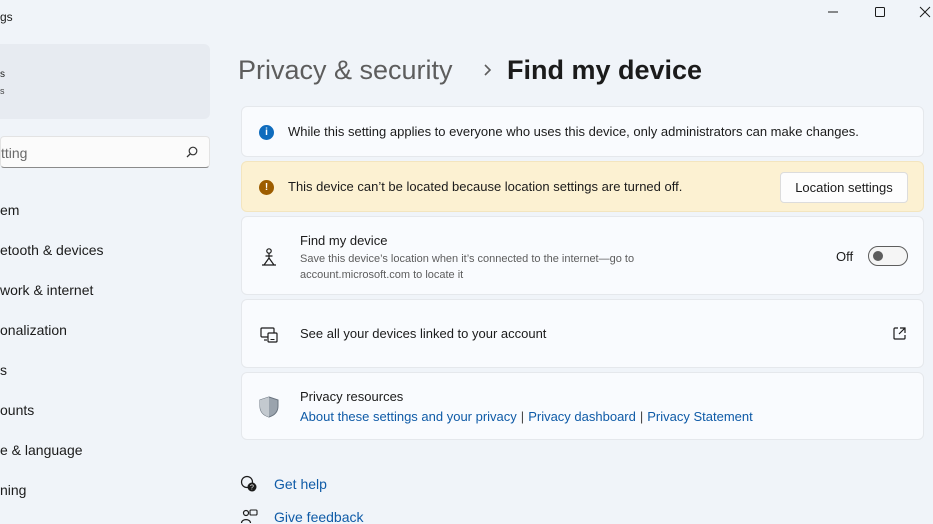 This screenshot has height=524, width=933. Describe the element at coordinates (46, 290) in the screenshot. I see `sidebar-item-network: work & internet` at that location.